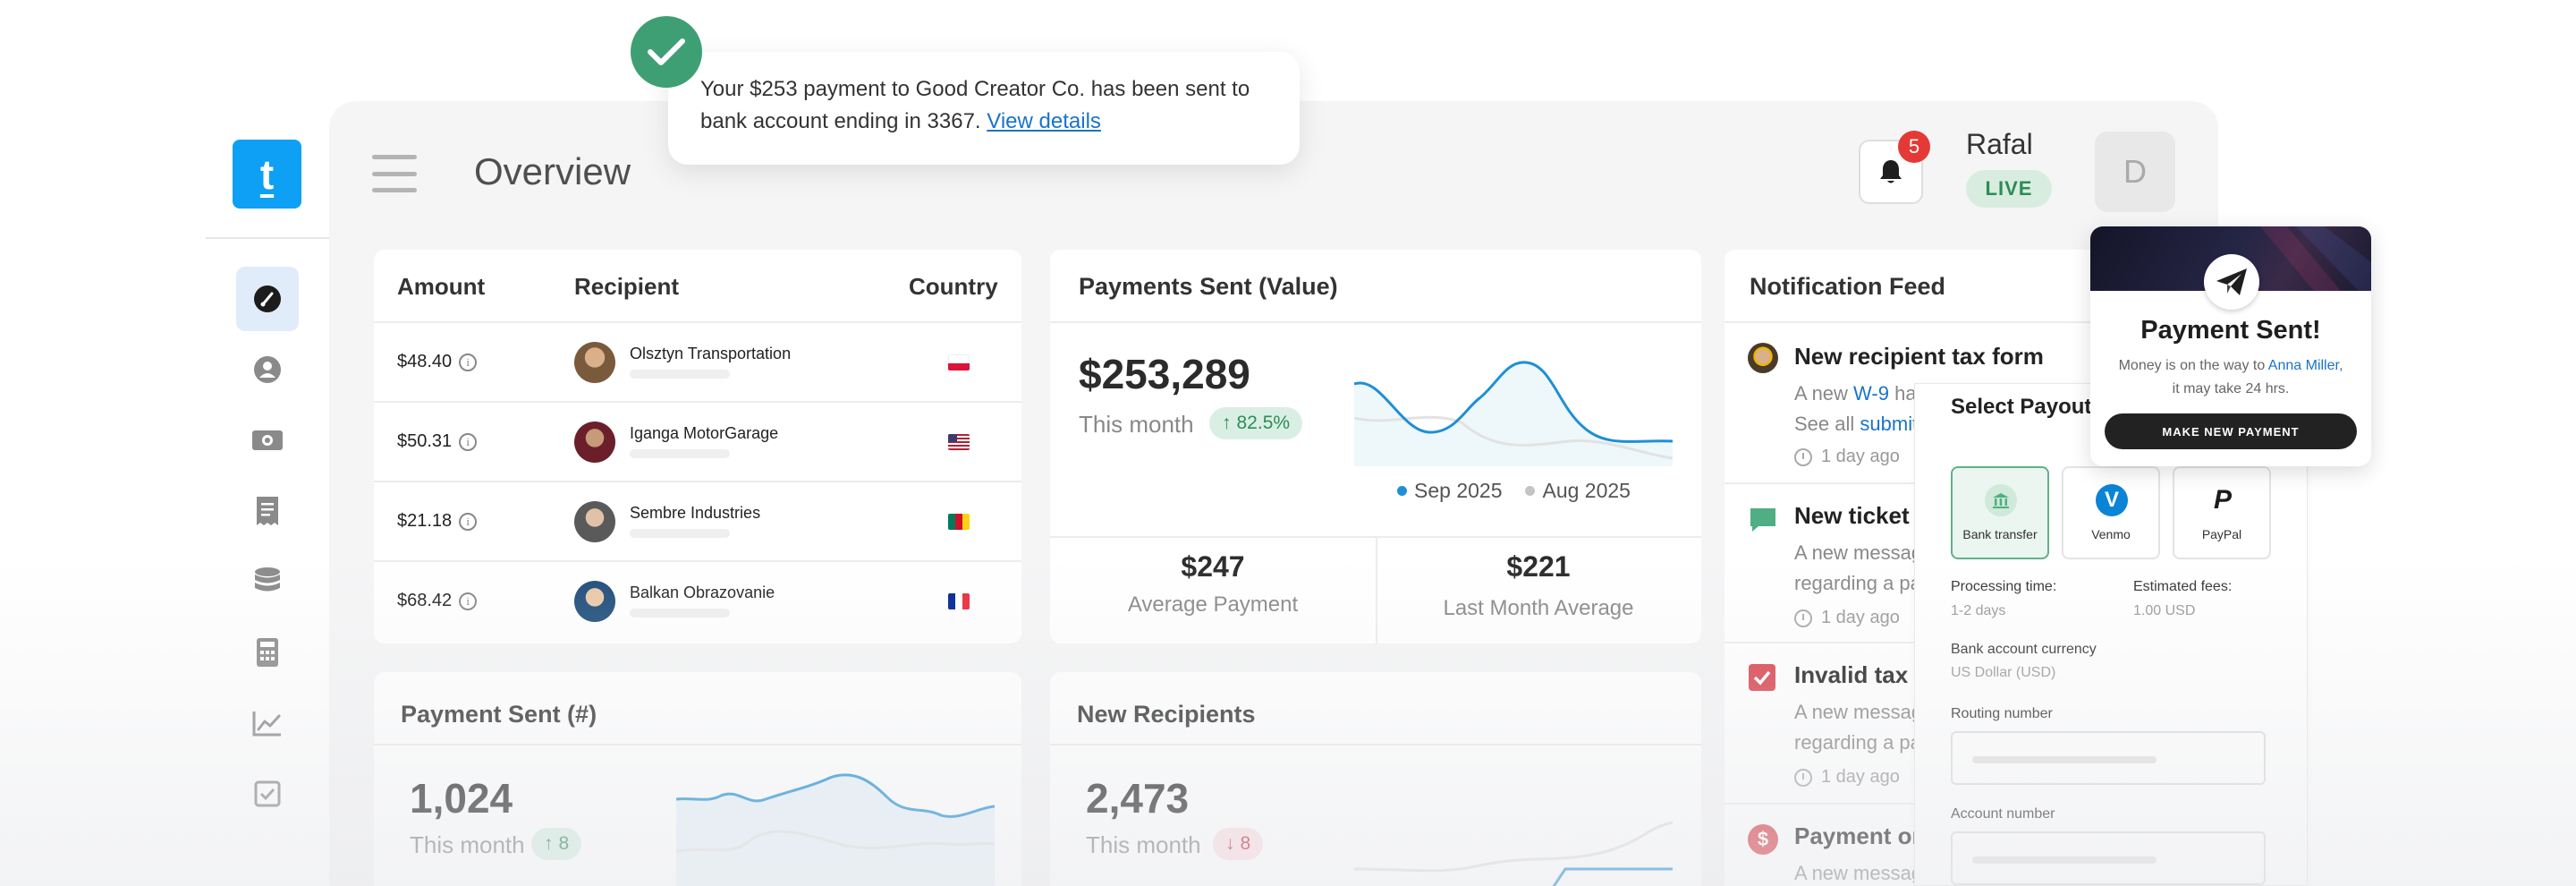 This screenshot has height=886, width=2576. Describe the element at coordinates (697, 602) in the screenshot. I see `table-row: $68.42 i Balkan Obrazovanie` at that location.